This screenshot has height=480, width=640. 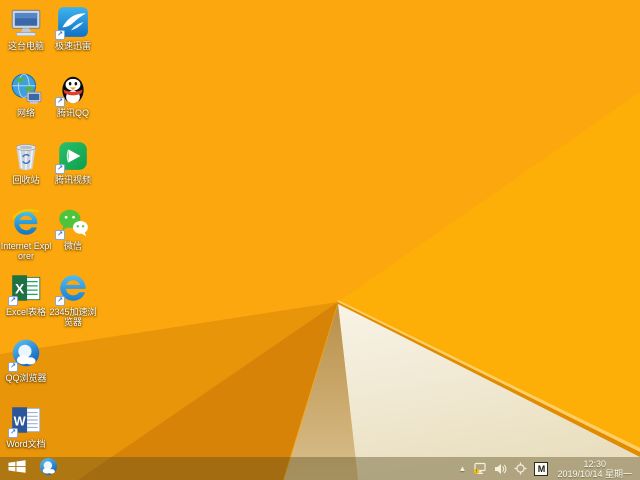 What do you see at coordinates (26, 156) in the screenshot?
I see `recycle-bin-icon` at bounding box center [26, 156].